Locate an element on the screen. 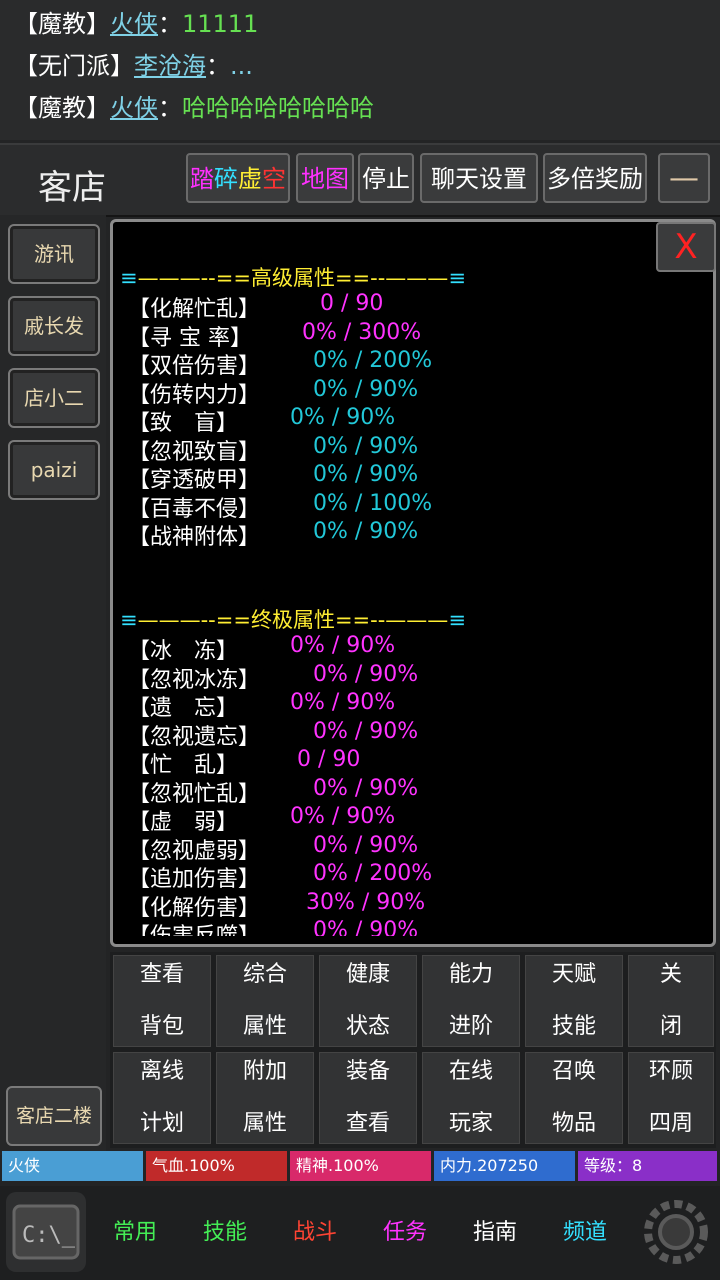  title-bar-right: ≡ is located at coordinates (457, 278).